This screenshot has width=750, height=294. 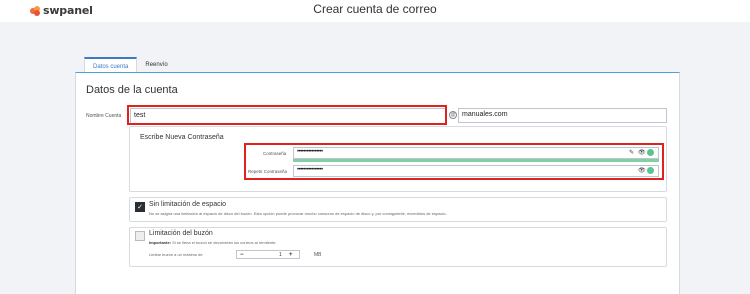 I want to click on highlight-password-fields, so click(x=454, y=161).